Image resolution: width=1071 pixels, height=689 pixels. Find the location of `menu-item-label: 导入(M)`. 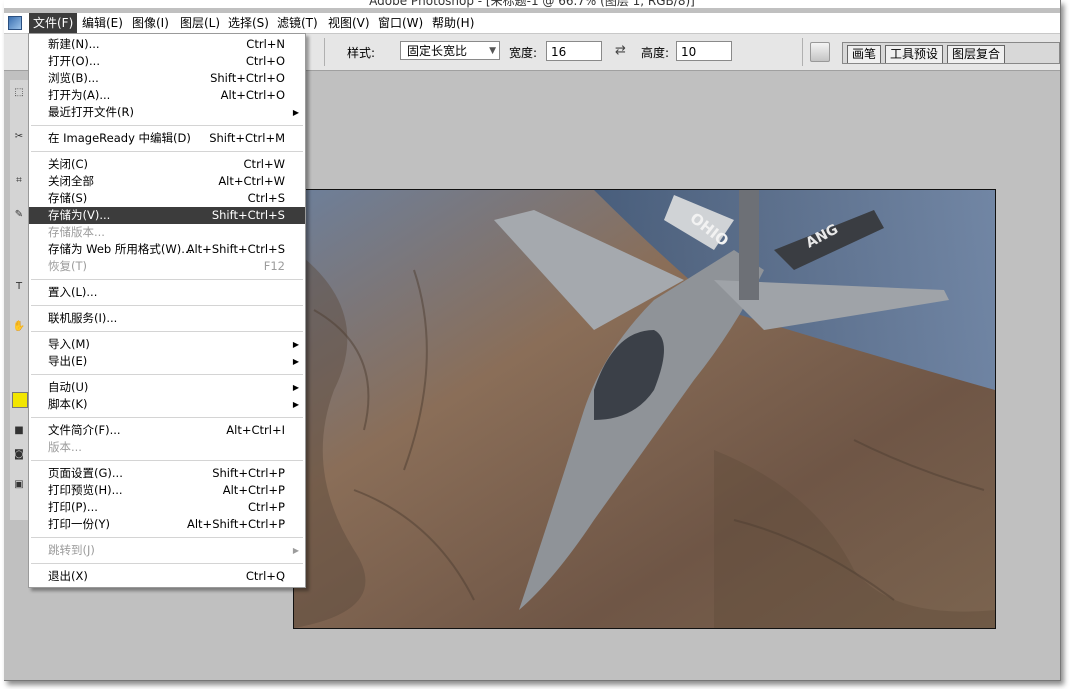

menu-item-label: 导入(M) is located at coordinates (69, 344).